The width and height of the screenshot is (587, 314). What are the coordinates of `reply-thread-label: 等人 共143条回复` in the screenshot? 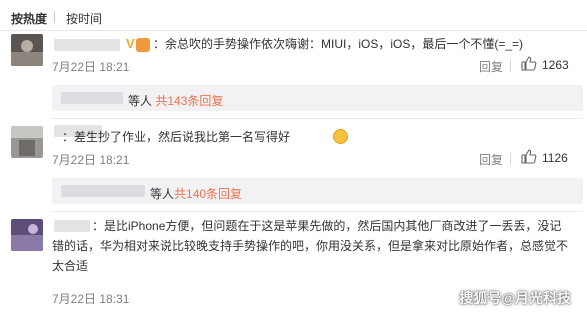 It's located at (176, 101).